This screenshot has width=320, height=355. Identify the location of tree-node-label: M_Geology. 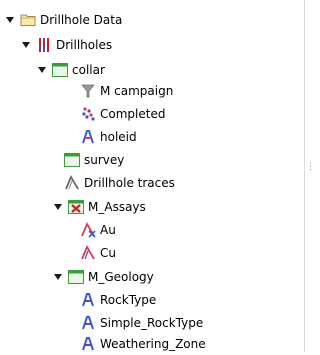
(121, 277).